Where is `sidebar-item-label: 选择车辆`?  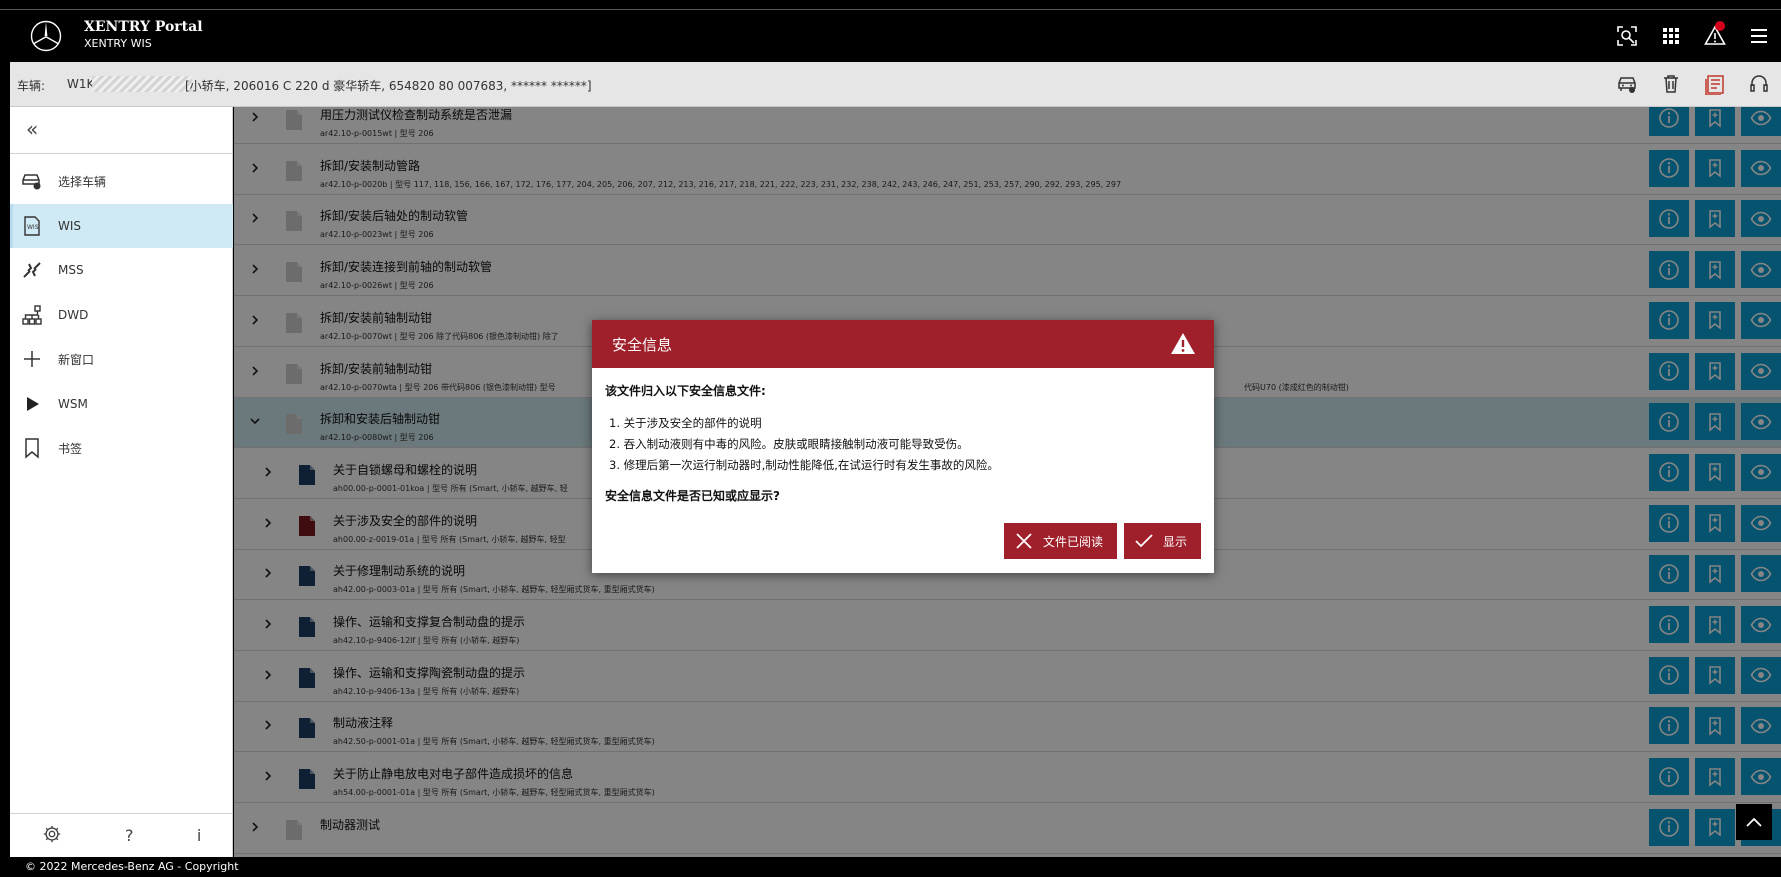
sidebar-item-label: 选择车辆 is located at coordinates (82, 181).